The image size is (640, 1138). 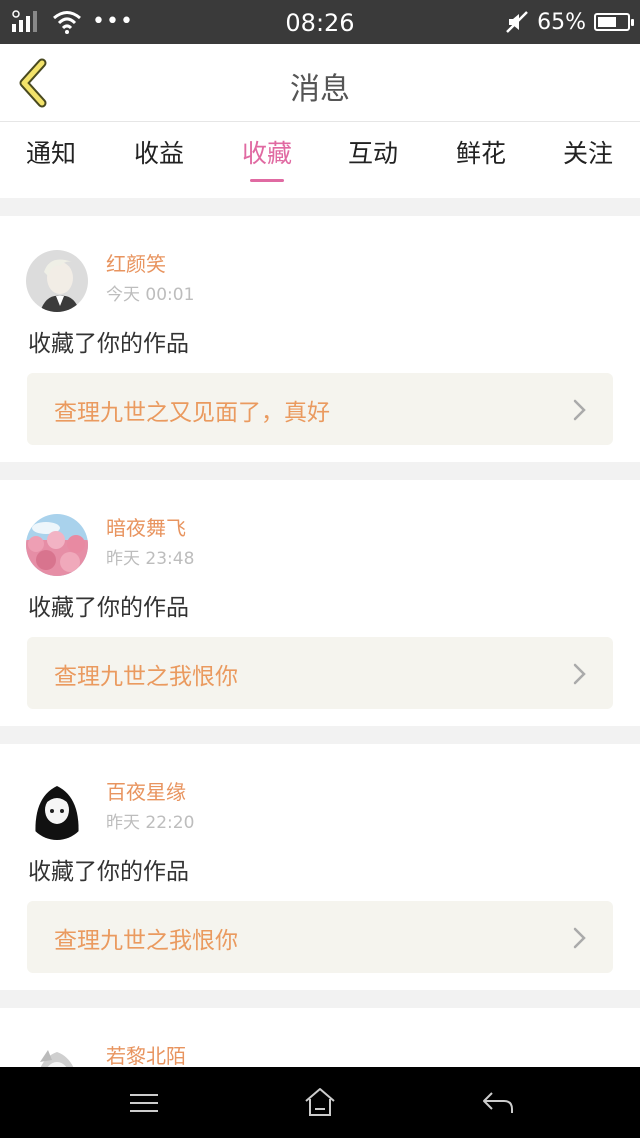 I want to click on work-link: 查理九世之又见面了，真好, so click(x=320, y=409).